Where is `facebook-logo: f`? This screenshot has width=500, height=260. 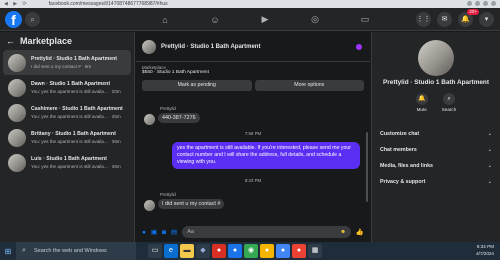
facebook-logo: f is located at coordinates (13, 19).